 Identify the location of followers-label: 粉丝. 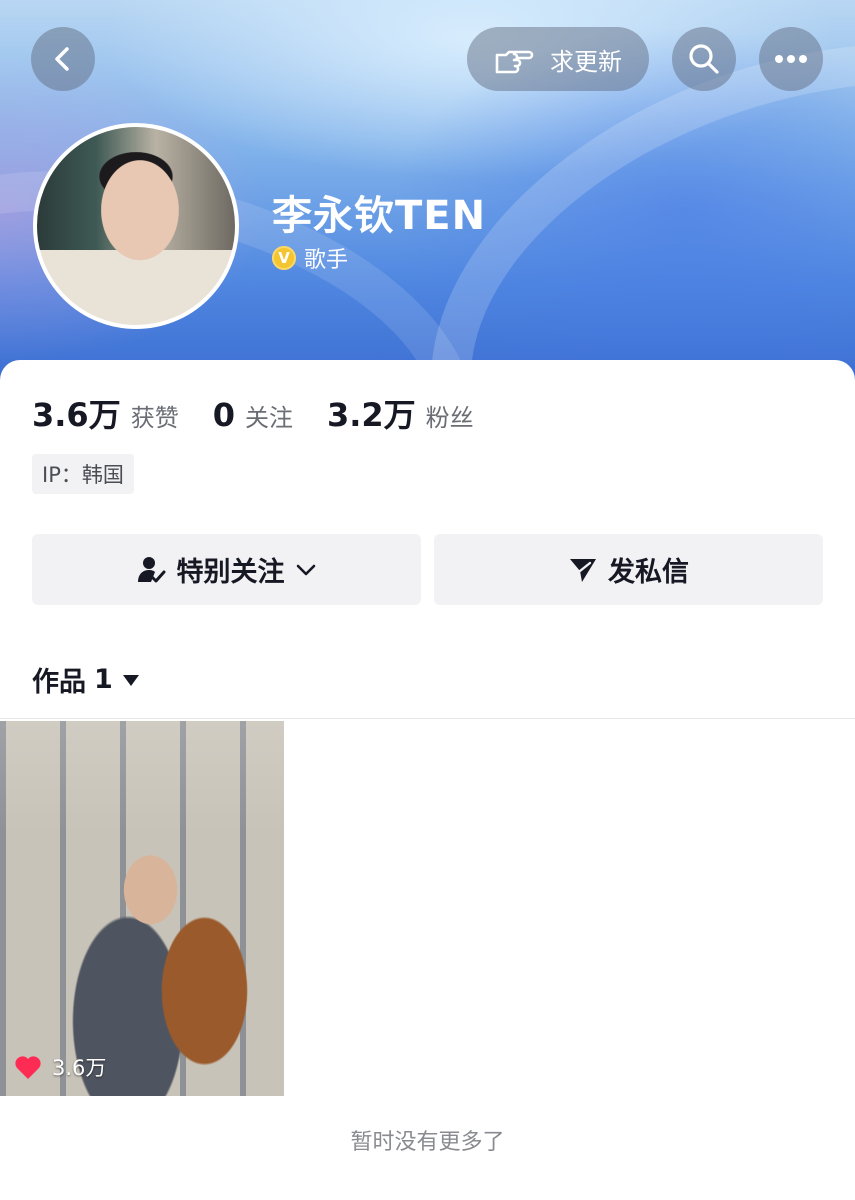
(450, 415).